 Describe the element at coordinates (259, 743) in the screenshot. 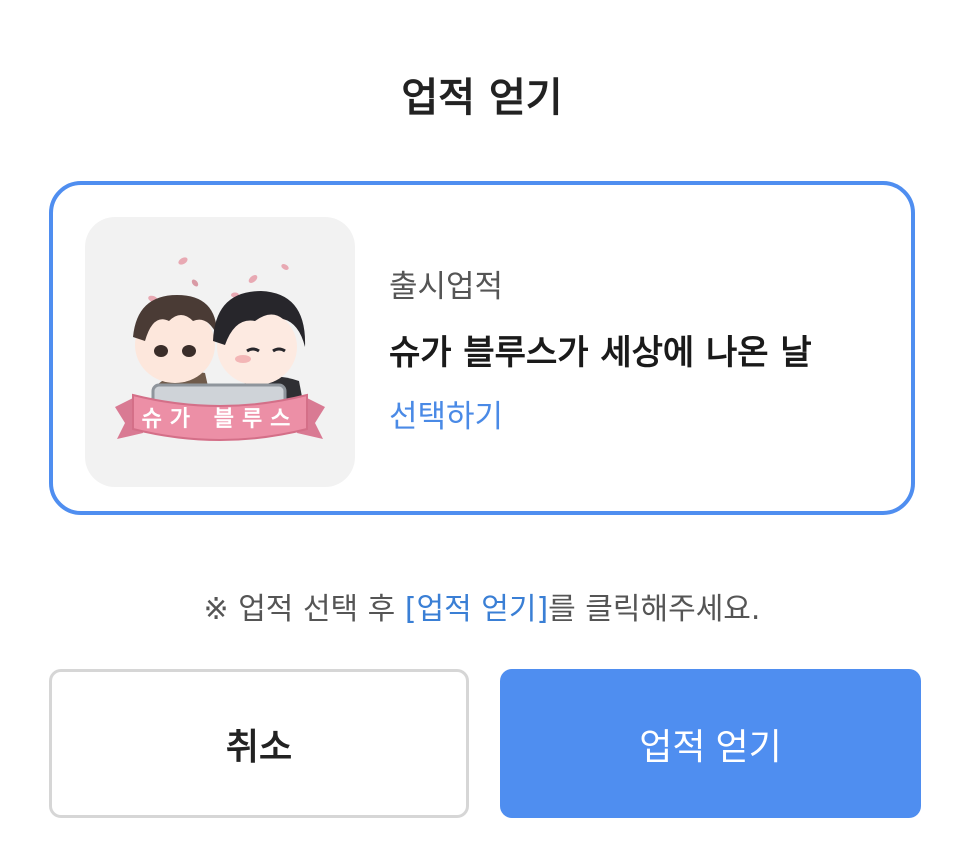

I see `cancel-button: 취소` at that location.